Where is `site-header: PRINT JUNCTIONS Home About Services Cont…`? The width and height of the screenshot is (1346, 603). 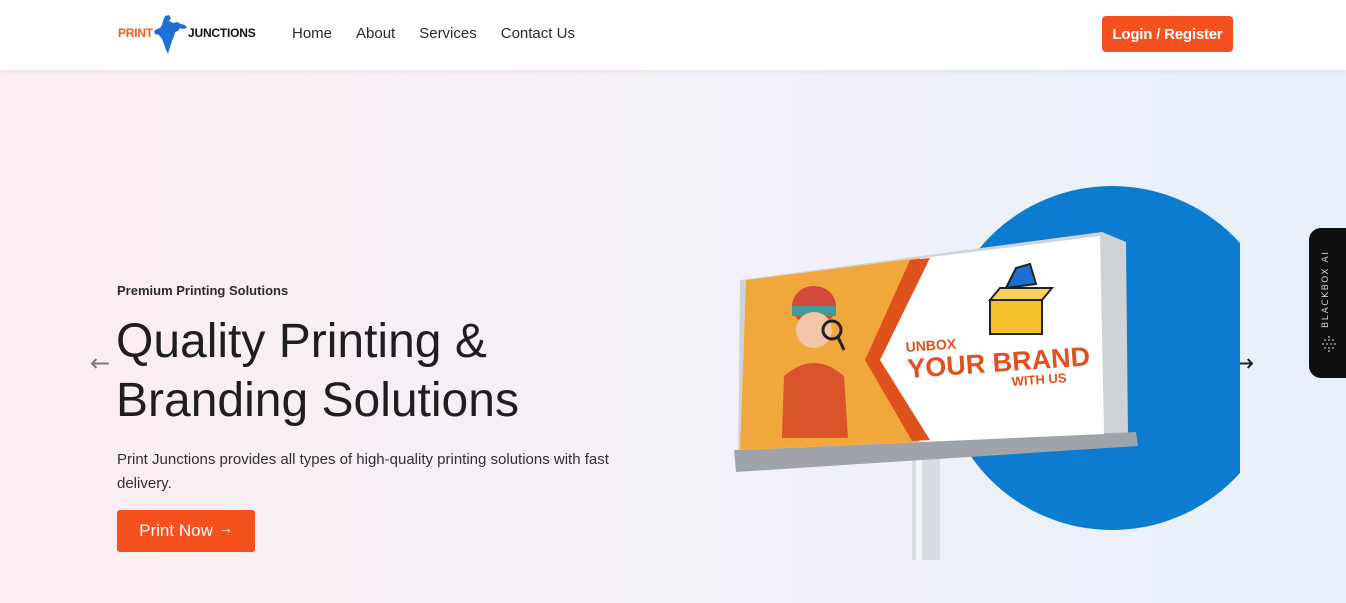 site-header: PRINT JUNCTIONS Home About Services Cont… is located at coordinates (673, 35).